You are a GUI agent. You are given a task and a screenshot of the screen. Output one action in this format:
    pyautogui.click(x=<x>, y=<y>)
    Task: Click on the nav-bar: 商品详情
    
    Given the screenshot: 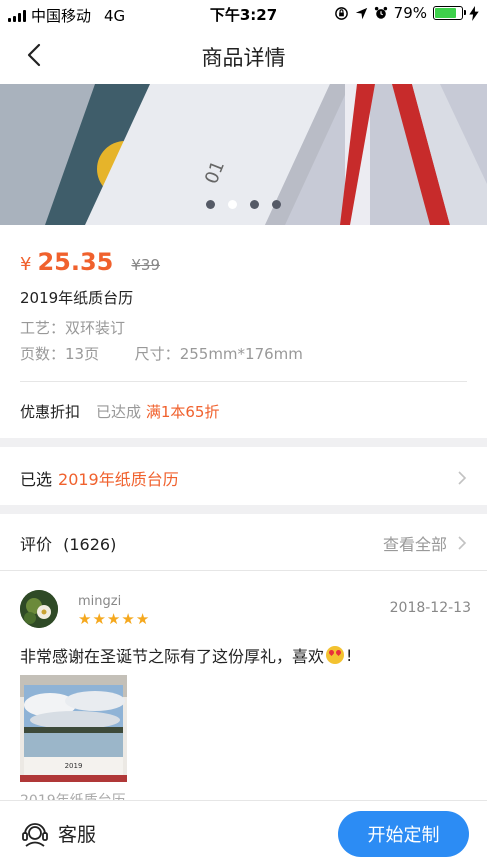 What is the action you would take?
    pyautogui.click(x=243, y=56)
    